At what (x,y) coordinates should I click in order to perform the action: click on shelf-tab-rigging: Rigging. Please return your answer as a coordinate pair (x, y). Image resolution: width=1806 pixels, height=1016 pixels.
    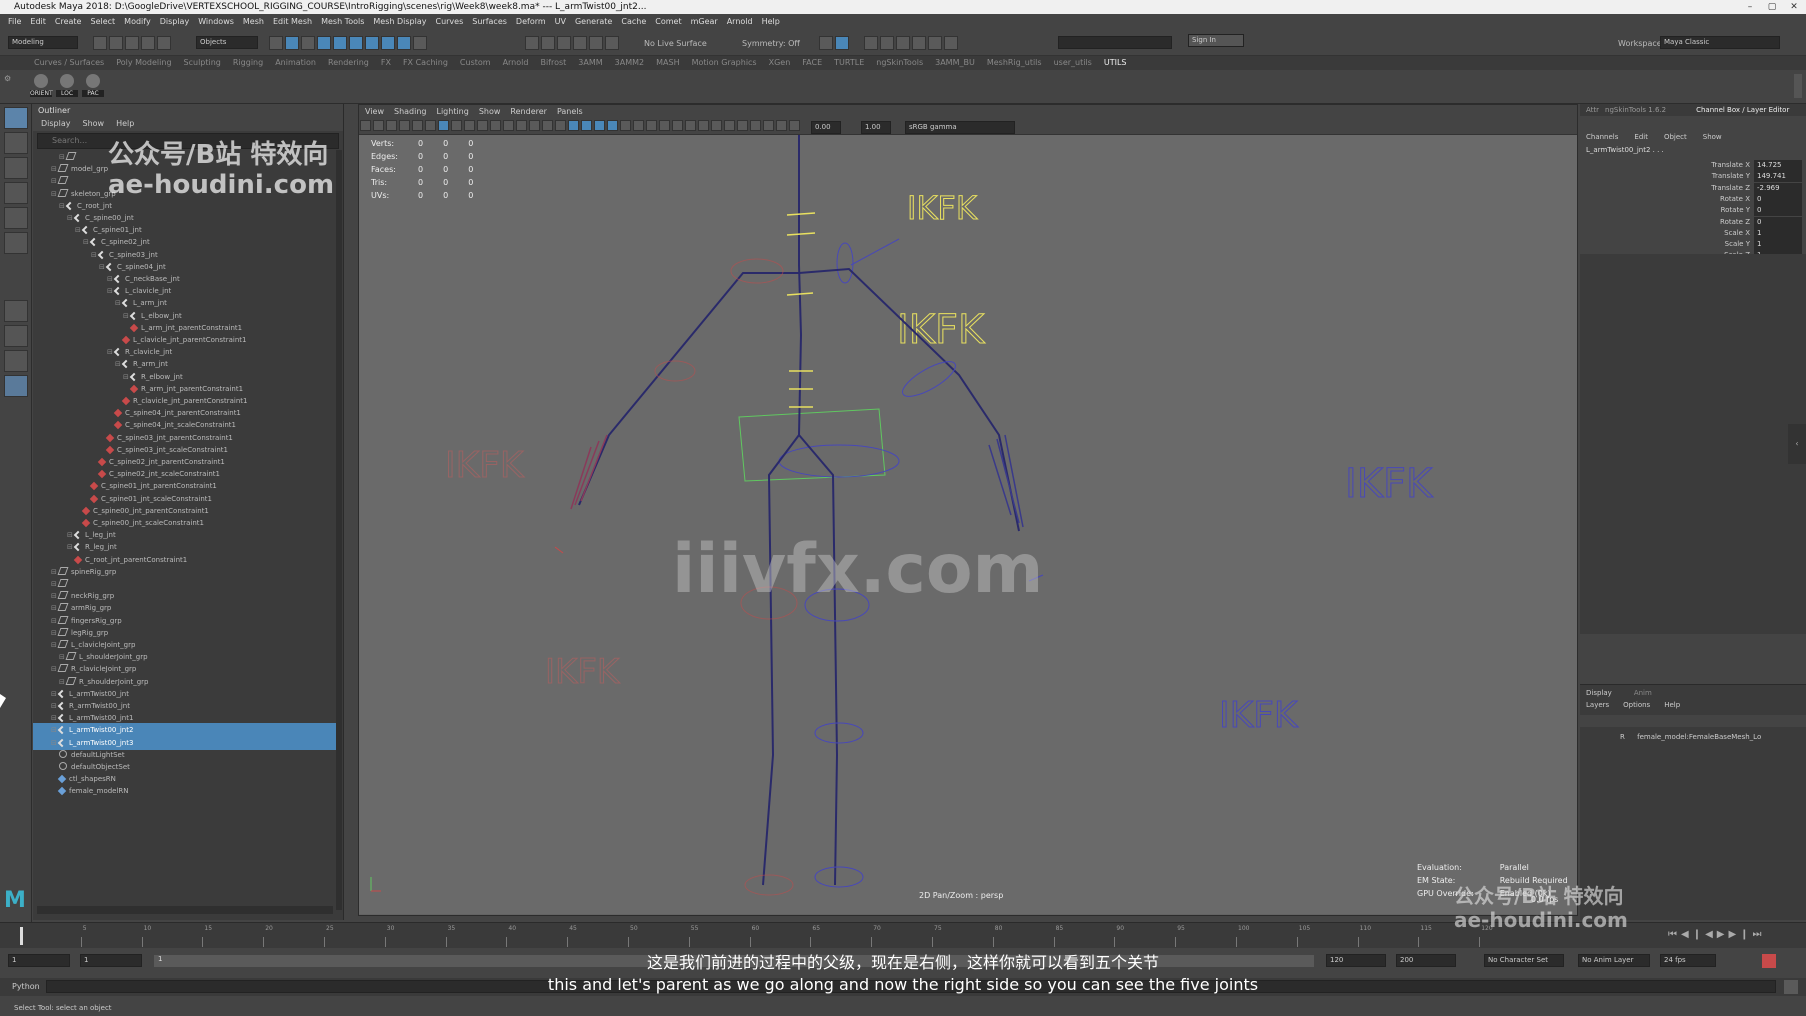
    Looking at the image, I should click on (248, 62).